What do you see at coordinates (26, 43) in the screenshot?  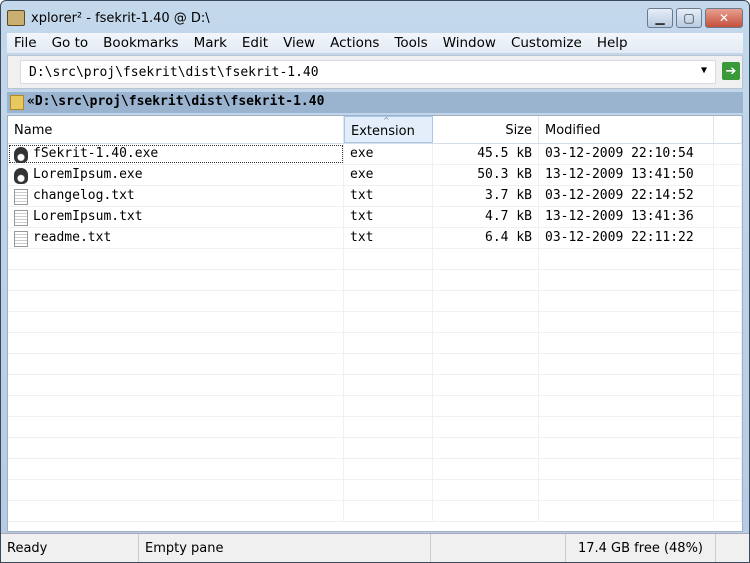 I see `menu-file: File` at bounding box center [26, 43].